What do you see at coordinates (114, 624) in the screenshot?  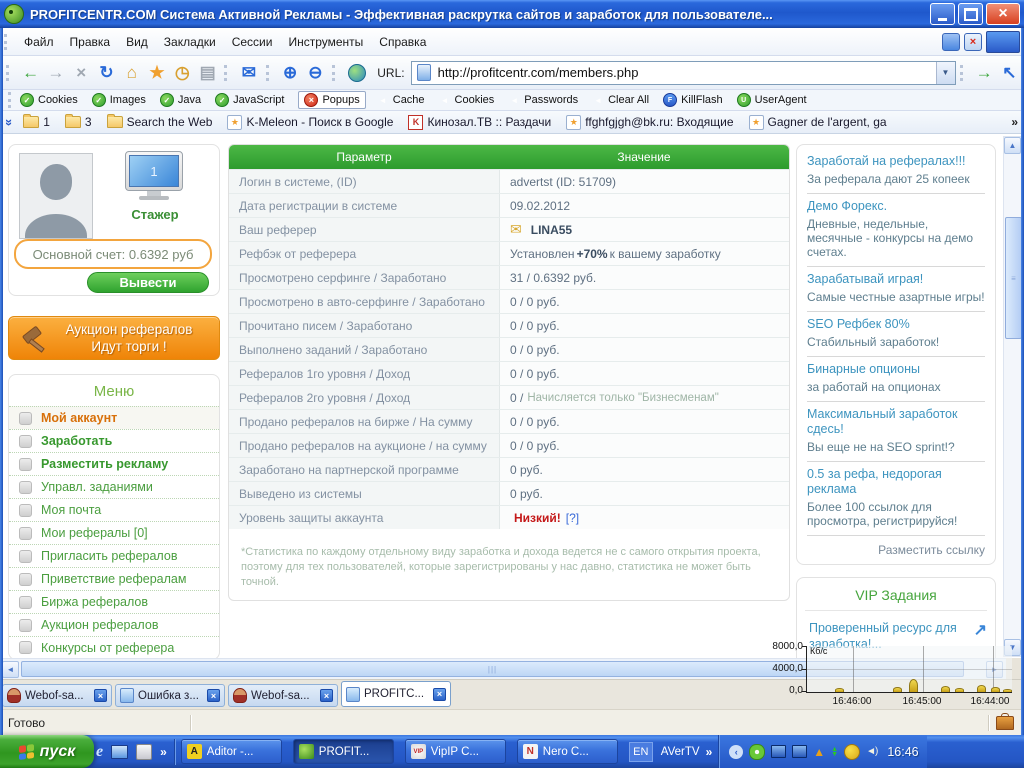 I see `sidebar-menu-item: Аукцион рефералов` at bounding box center [114, 624].